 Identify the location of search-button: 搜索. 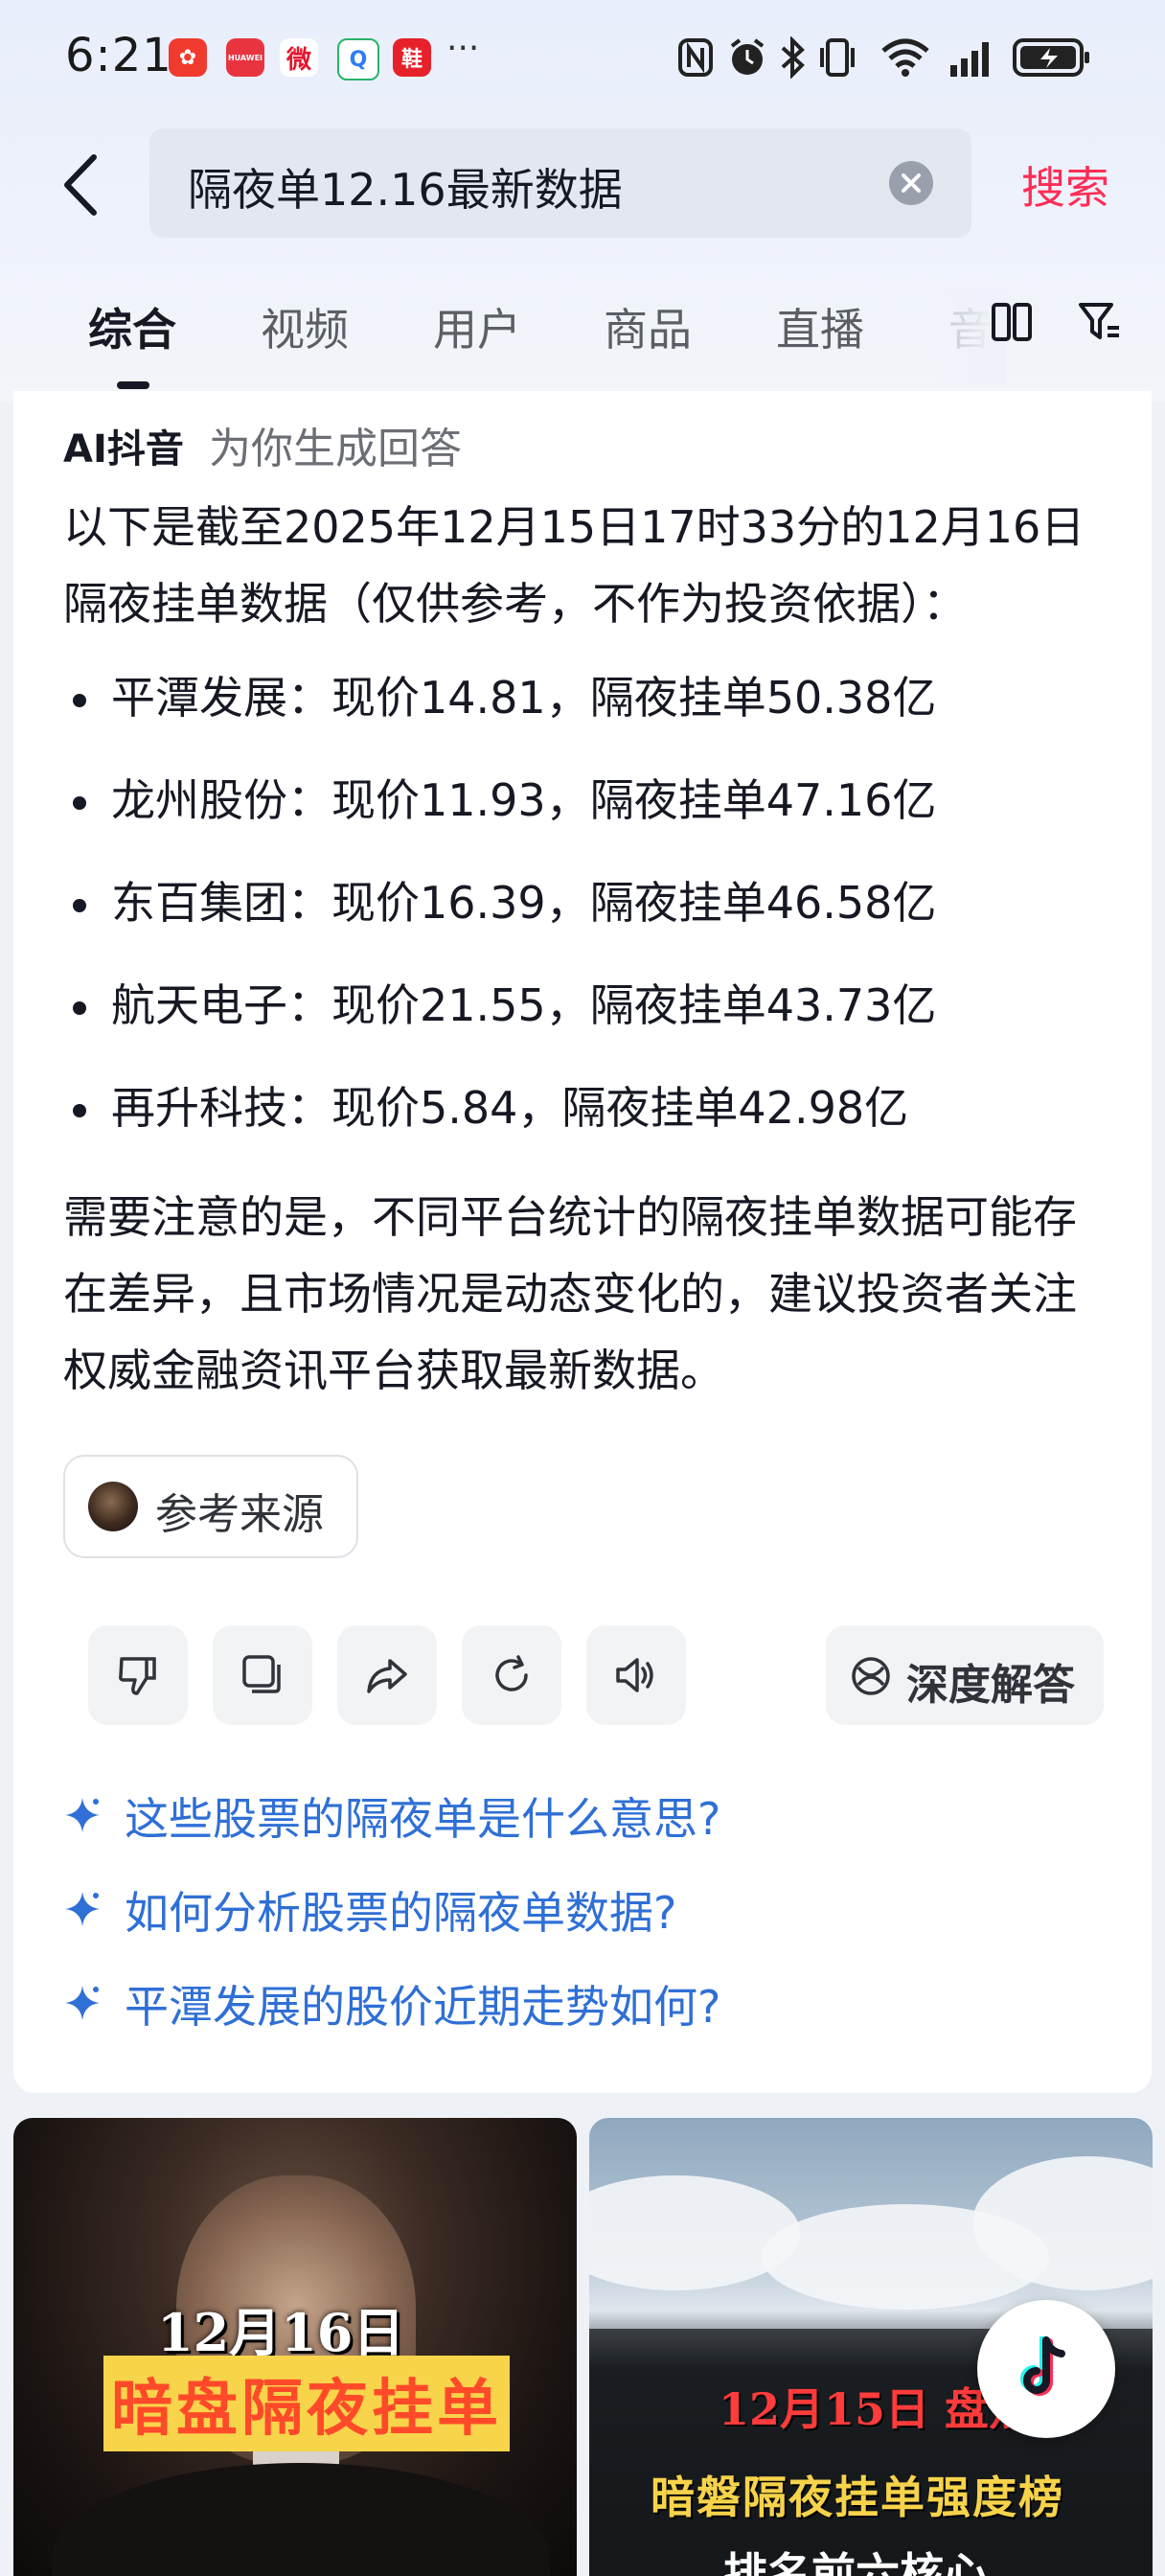
(1065, 185).